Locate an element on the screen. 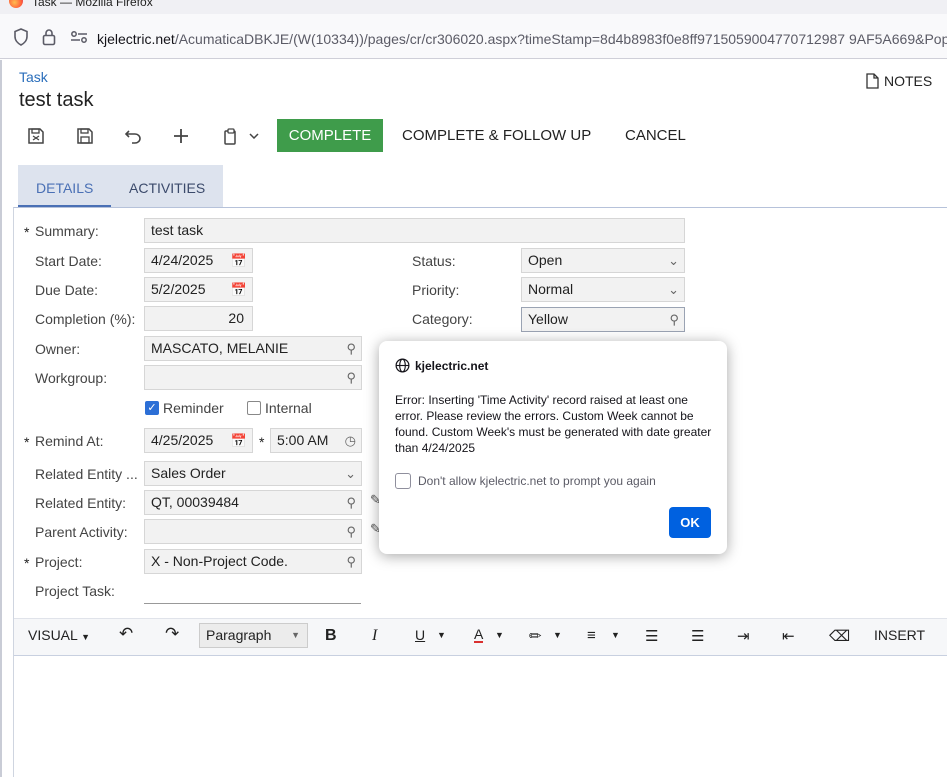 The image size is (947, 777). document-icon is located at coordinates (872, 81).